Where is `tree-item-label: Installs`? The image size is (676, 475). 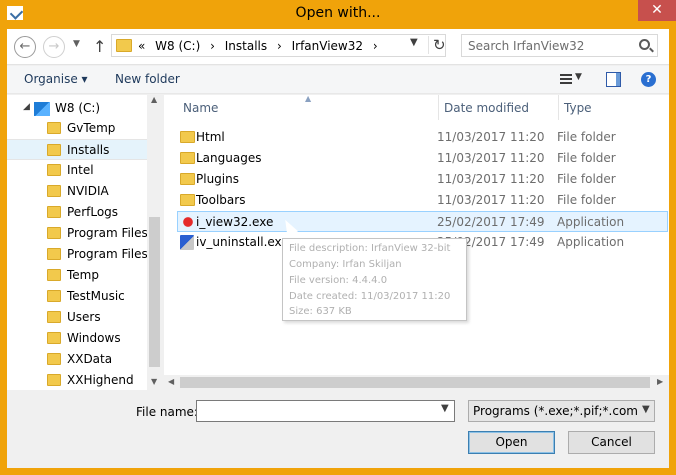
tree-item-label: Installs is located at coordinates (88, 150).